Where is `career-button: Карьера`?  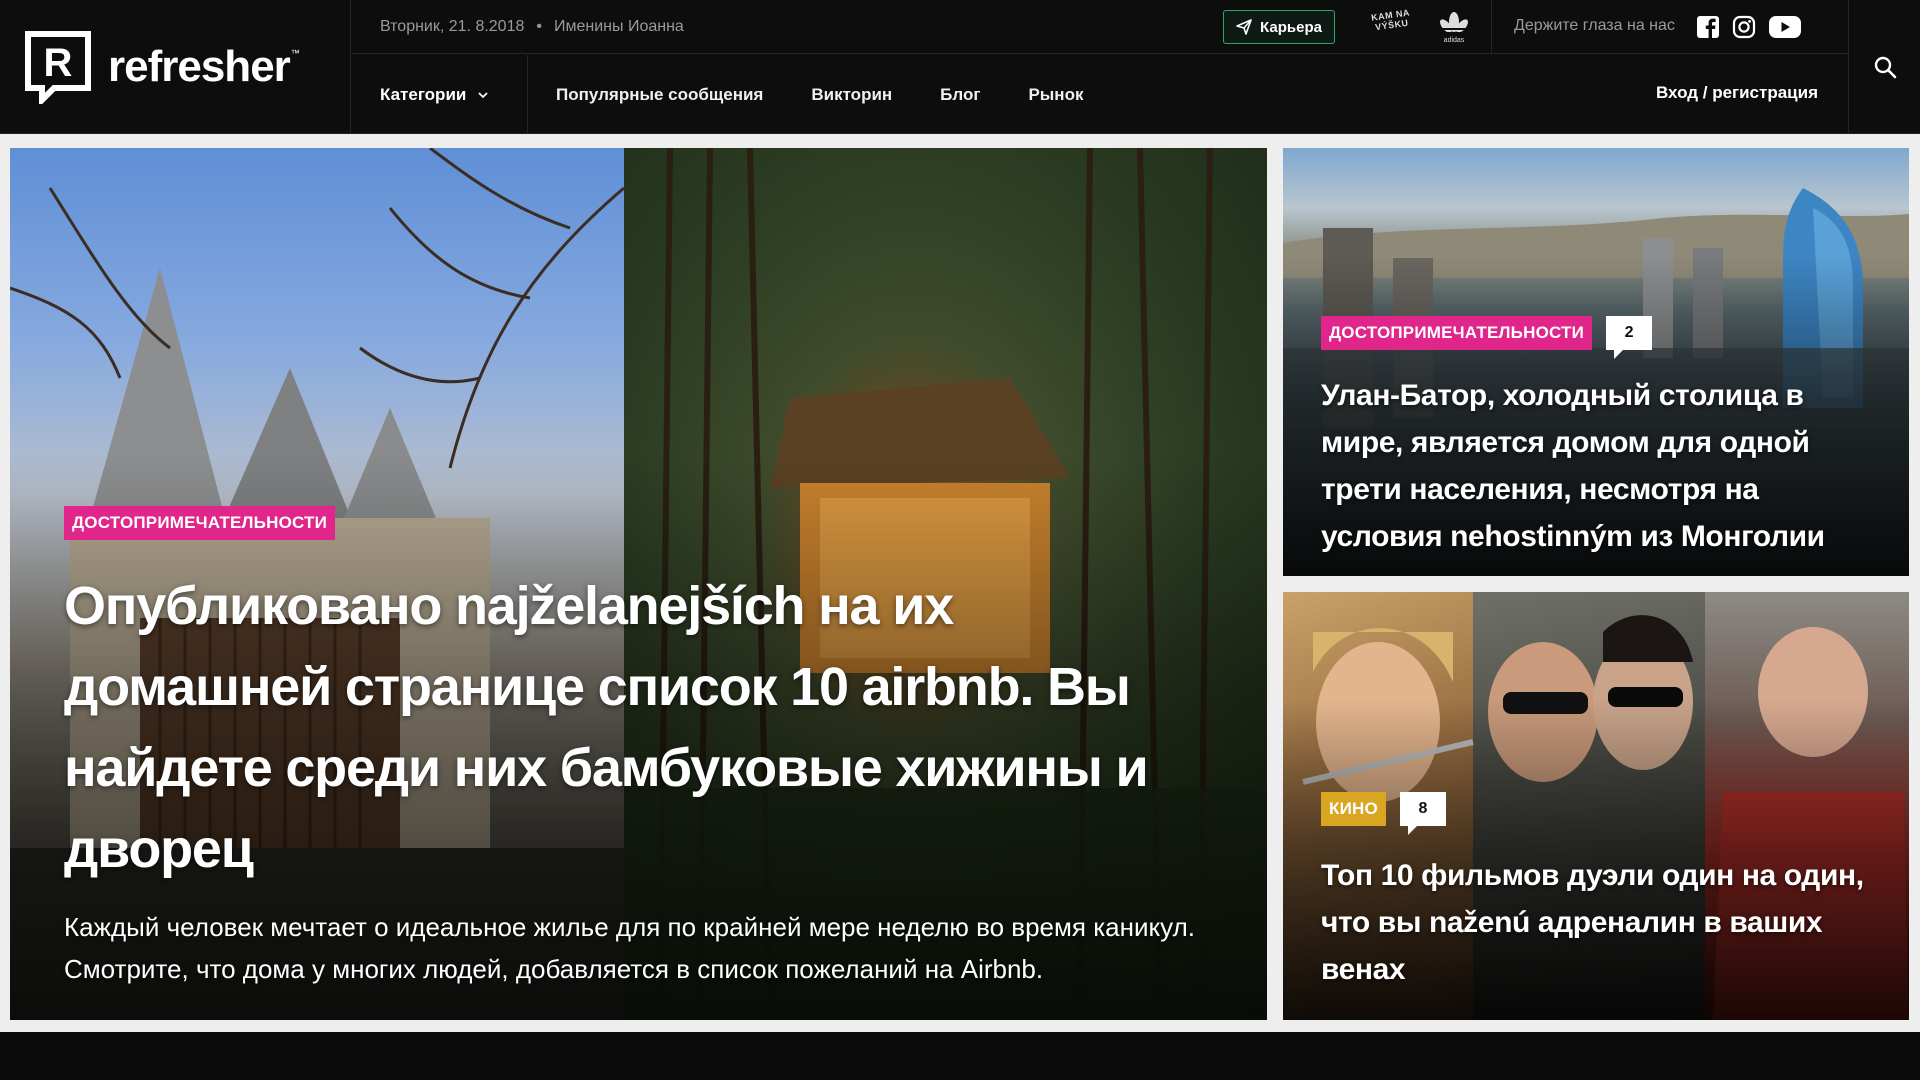 career-button: Карьера is located at coordinates (1279, 27).